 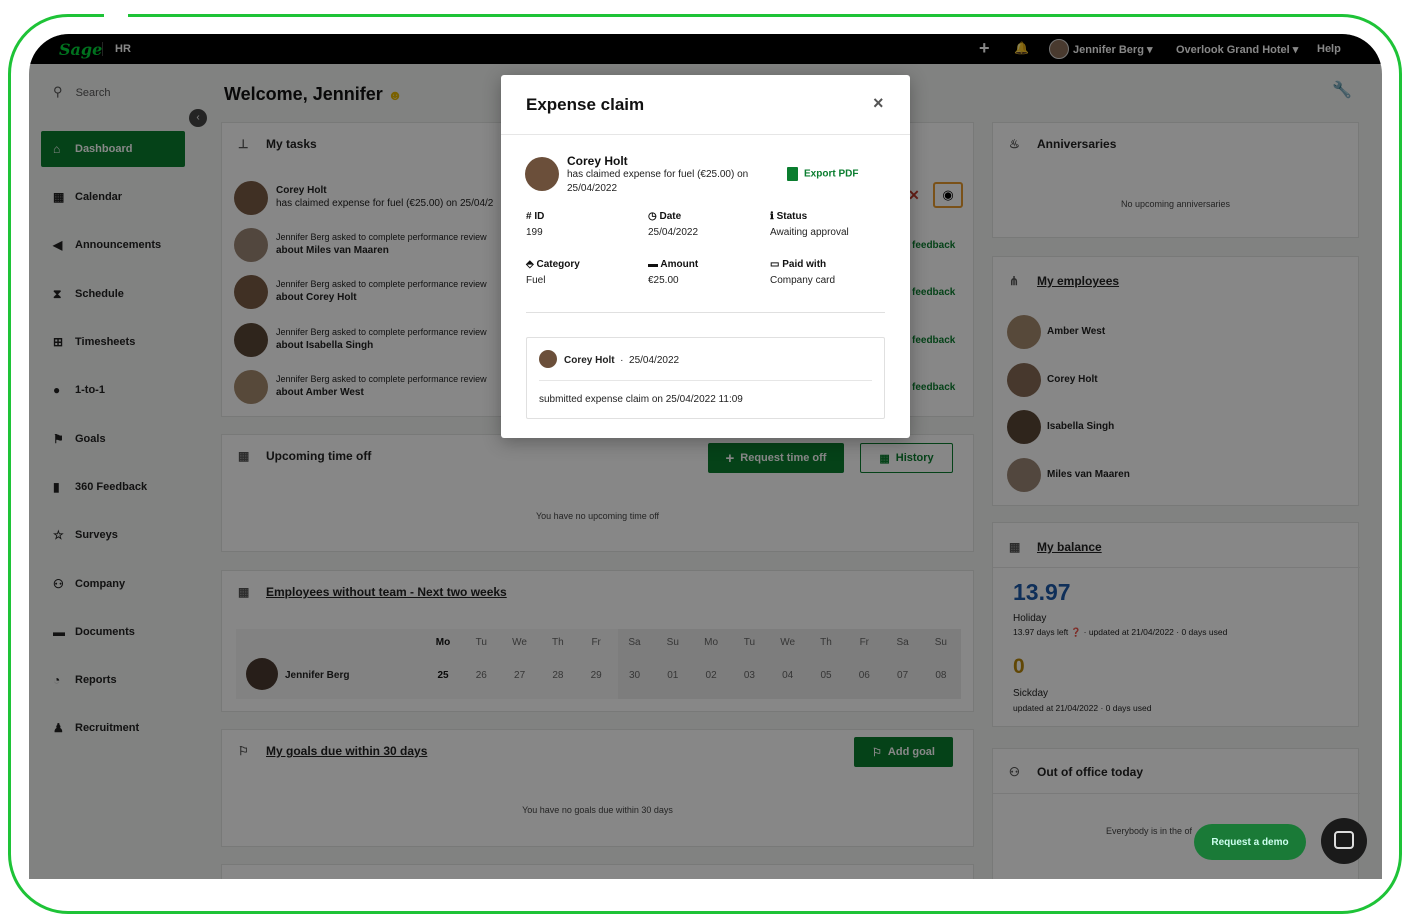 I want to click on info-icon: ℹ, so click(x=772, y=216).